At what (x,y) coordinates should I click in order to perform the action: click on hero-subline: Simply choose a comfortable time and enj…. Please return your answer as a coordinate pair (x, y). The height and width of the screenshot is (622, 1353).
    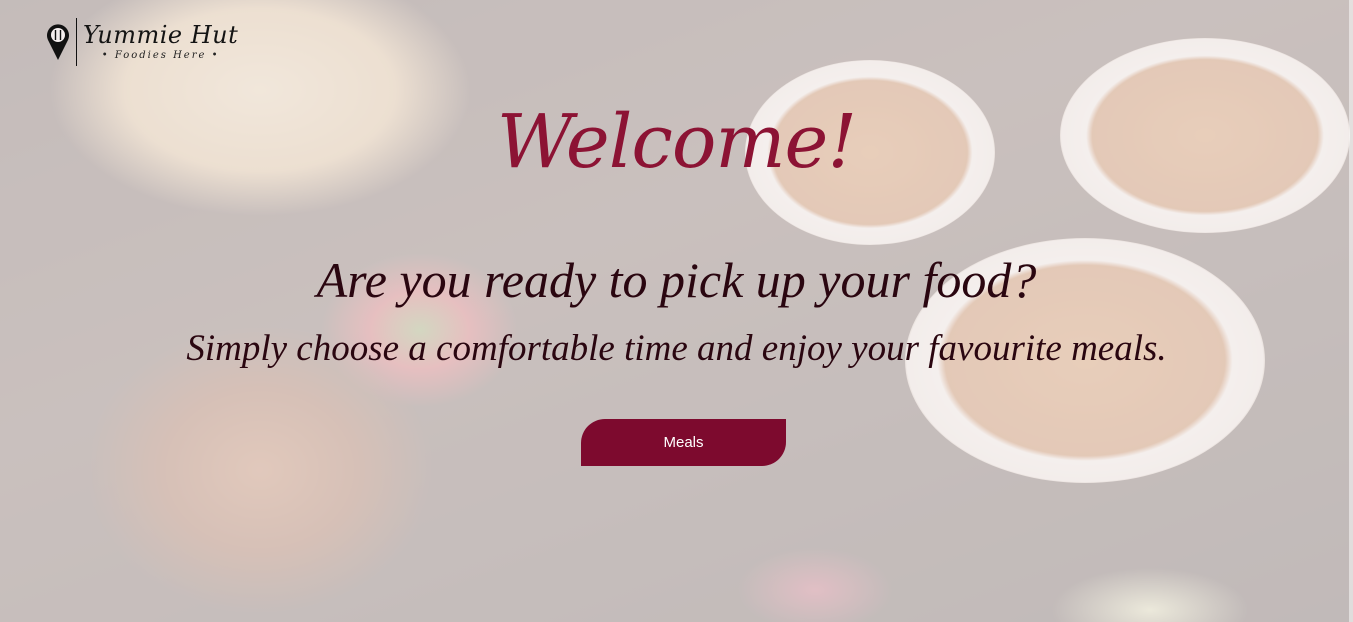
    Looking at the image, I should click on (676, 348).